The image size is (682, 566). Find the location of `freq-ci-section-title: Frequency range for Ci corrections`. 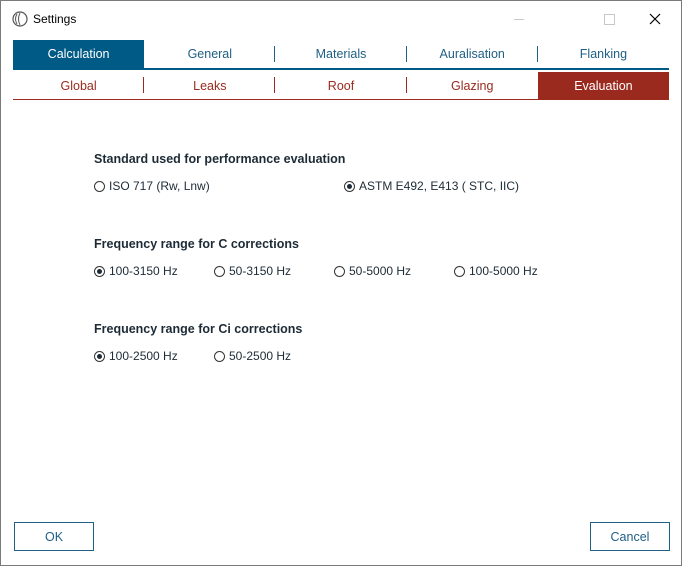

freq-ci-section-title: Frequency range for Ci corrections is located at coordinates (198, 329).